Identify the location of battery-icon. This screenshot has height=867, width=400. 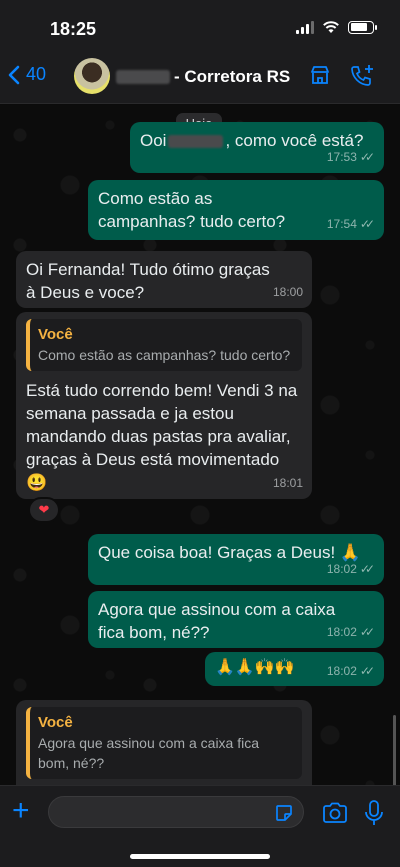
(362, 27).